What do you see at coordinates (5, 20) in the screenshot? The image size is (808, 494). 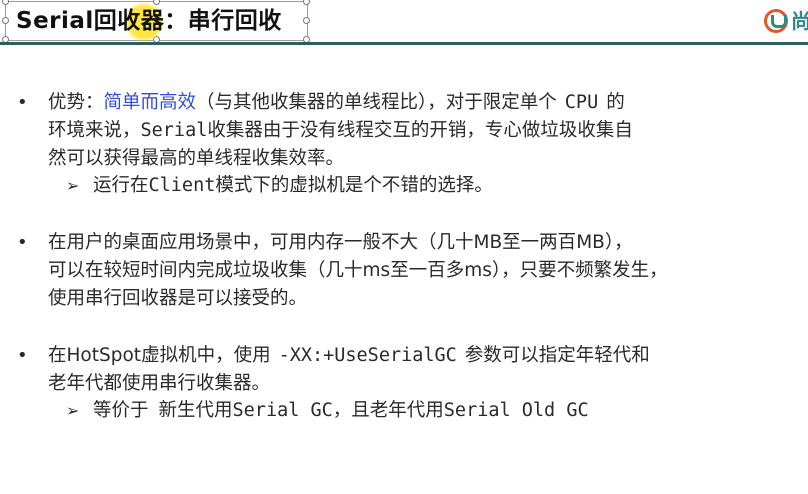 I see `resize-handle-mid-left` at bounding box center [5, 20].